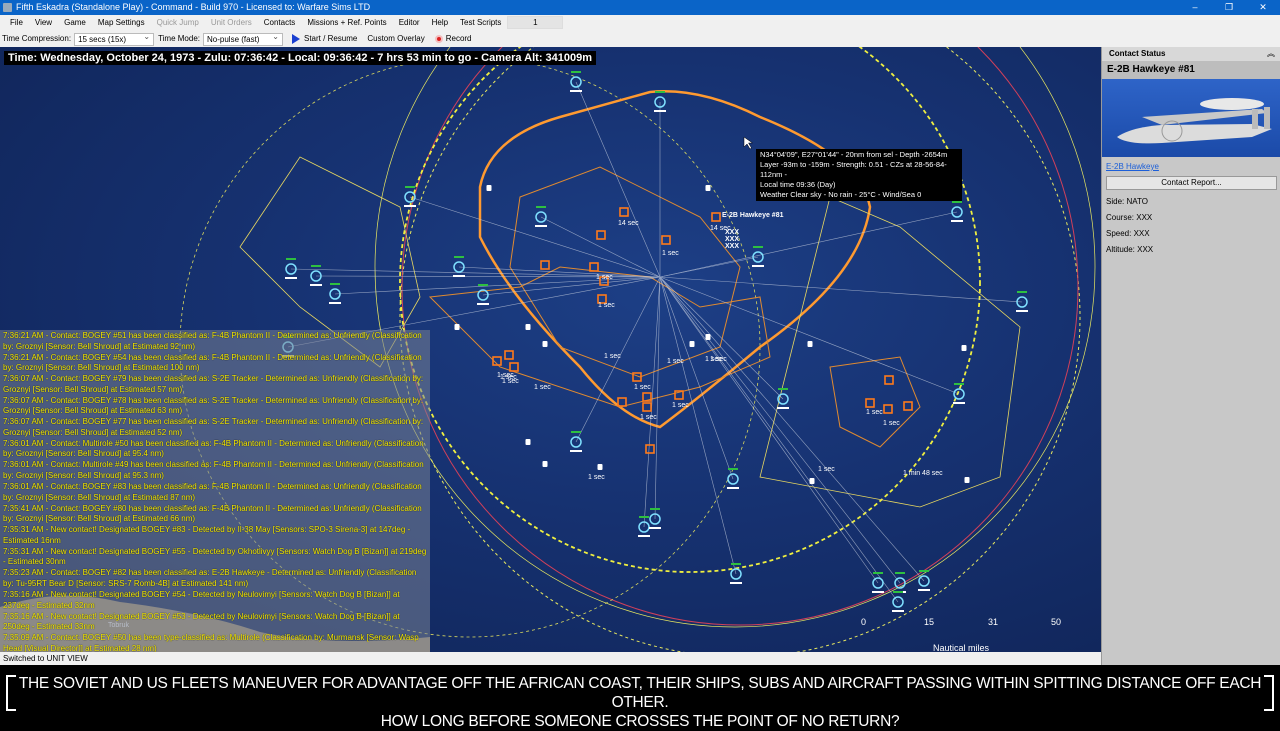 This screenshot has width=1280, height=731. Describe the element at coordinates (550, 658) in the screenshot. I see `status-bar: Switched to UNIT VIEW` at that location.